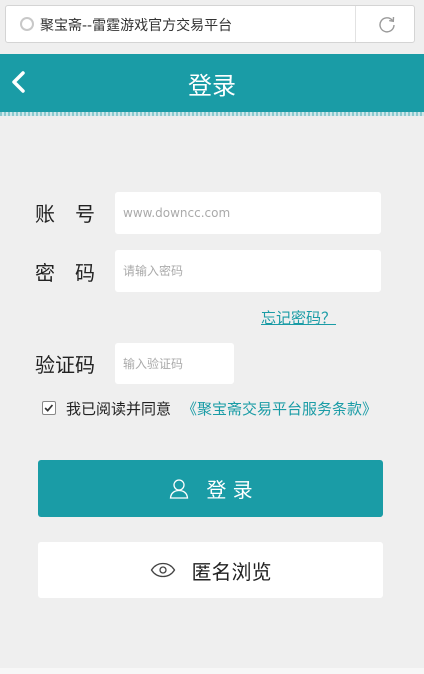 This screenshot has height=674, width=424. What do you see at coordinates (248, 213) in the screenshot?
I see `account-input` at bounding box center [248, 213].